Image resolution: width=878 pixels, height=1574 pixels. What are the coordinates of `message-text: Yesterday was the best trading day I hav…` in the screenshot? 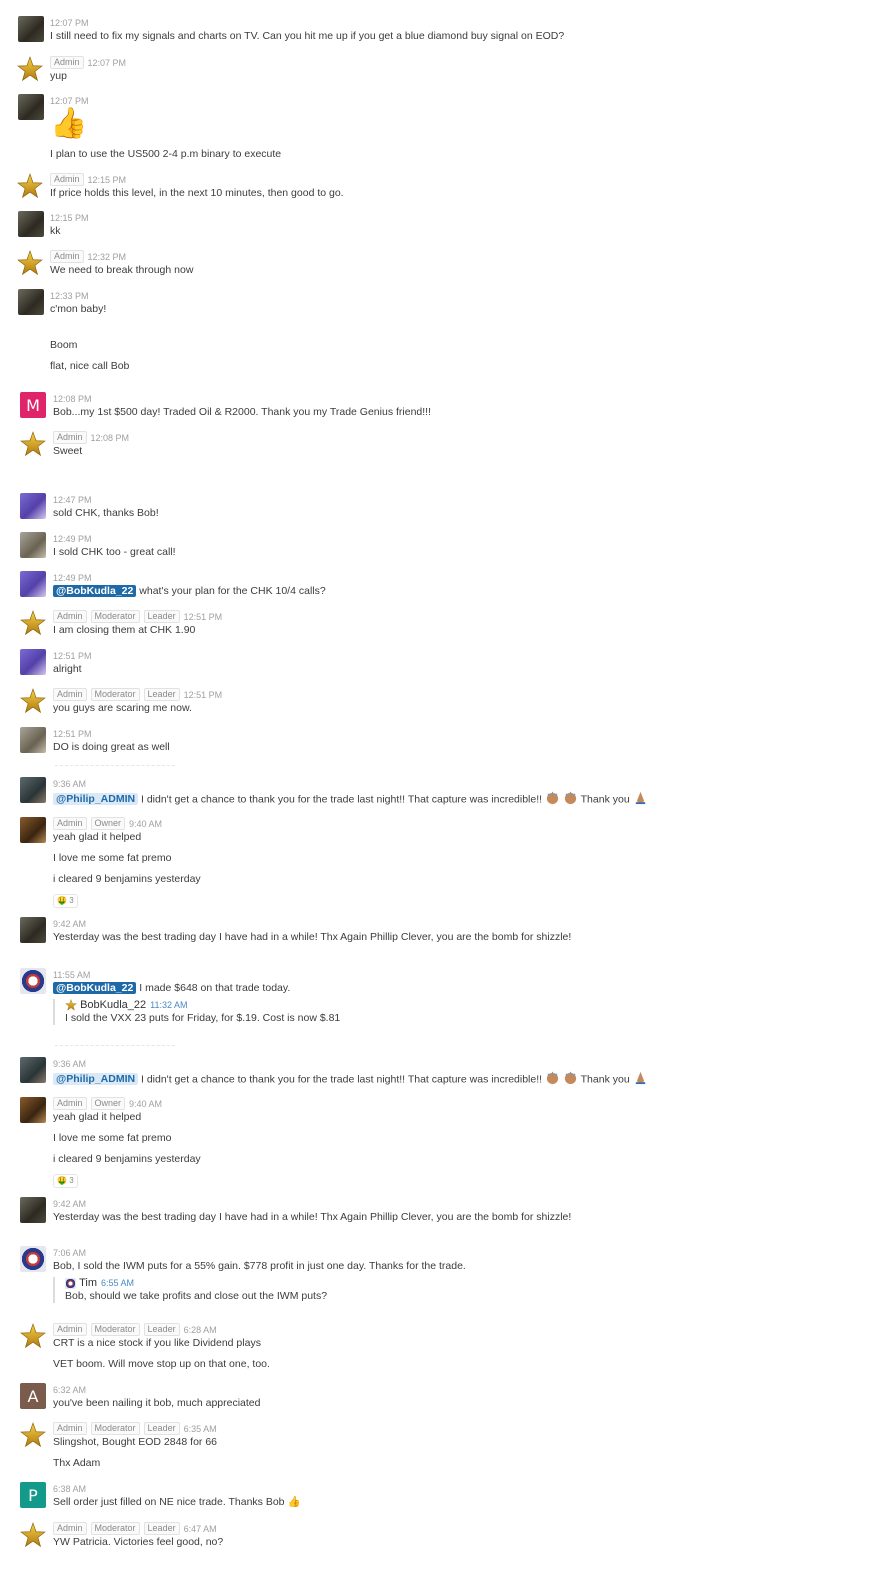 It's located at (312, 1217).